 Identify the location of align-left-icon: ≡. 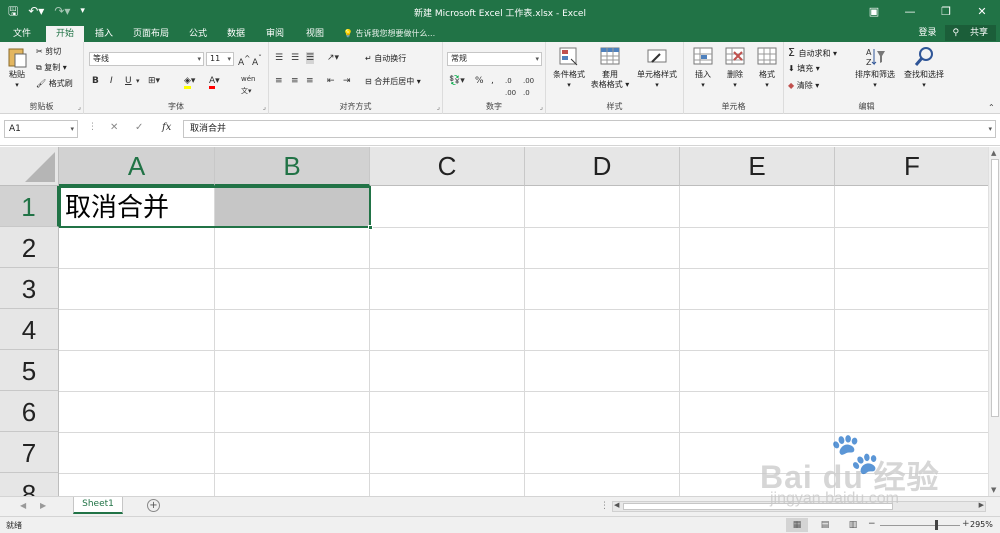
(279, 81).